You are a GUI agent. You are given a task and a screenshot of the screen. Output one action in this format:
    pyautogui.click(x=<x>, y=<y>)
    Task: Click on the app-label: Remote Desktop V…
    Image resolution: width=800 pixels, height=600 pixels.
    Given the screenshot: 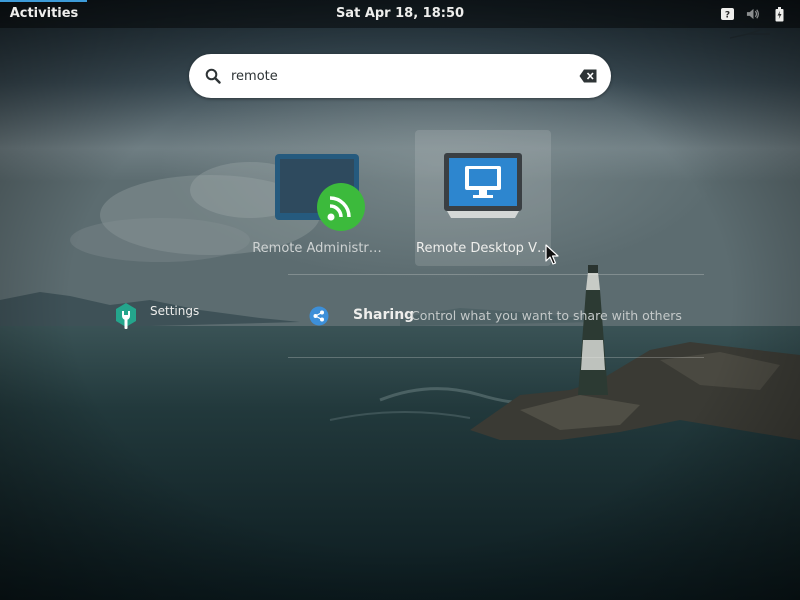 What is the action you would take?
    pyautogui.click(x=483, y=248)
    